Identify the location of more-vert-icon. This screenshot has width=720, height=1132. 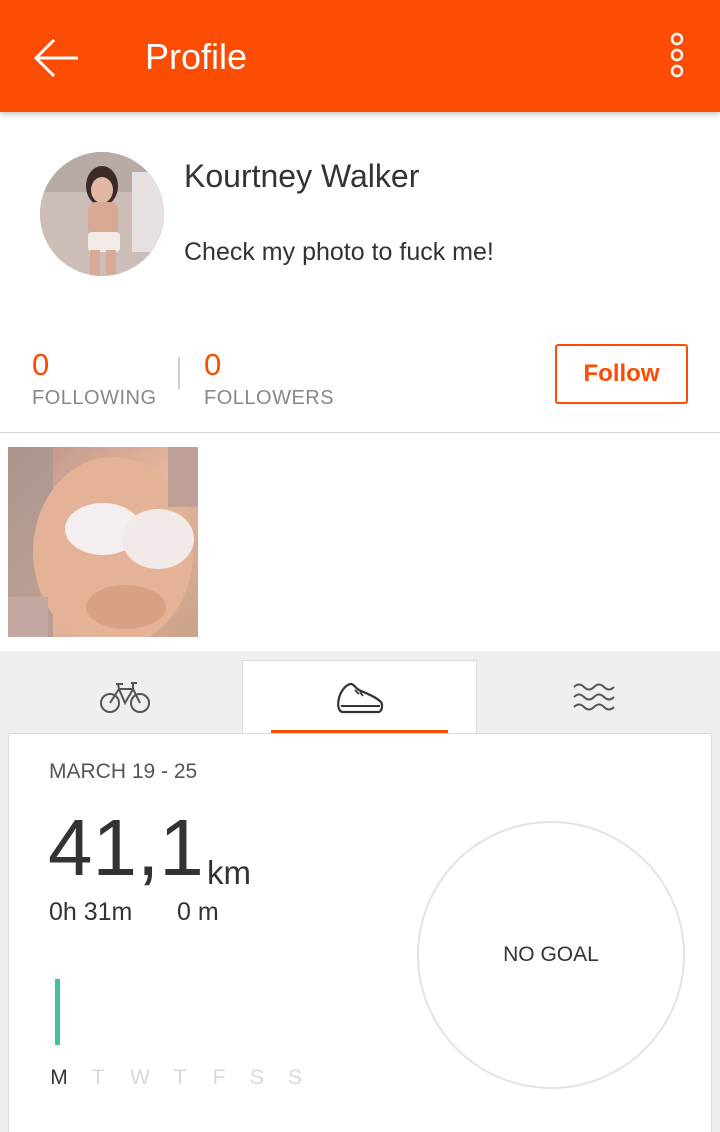
(677, 55).